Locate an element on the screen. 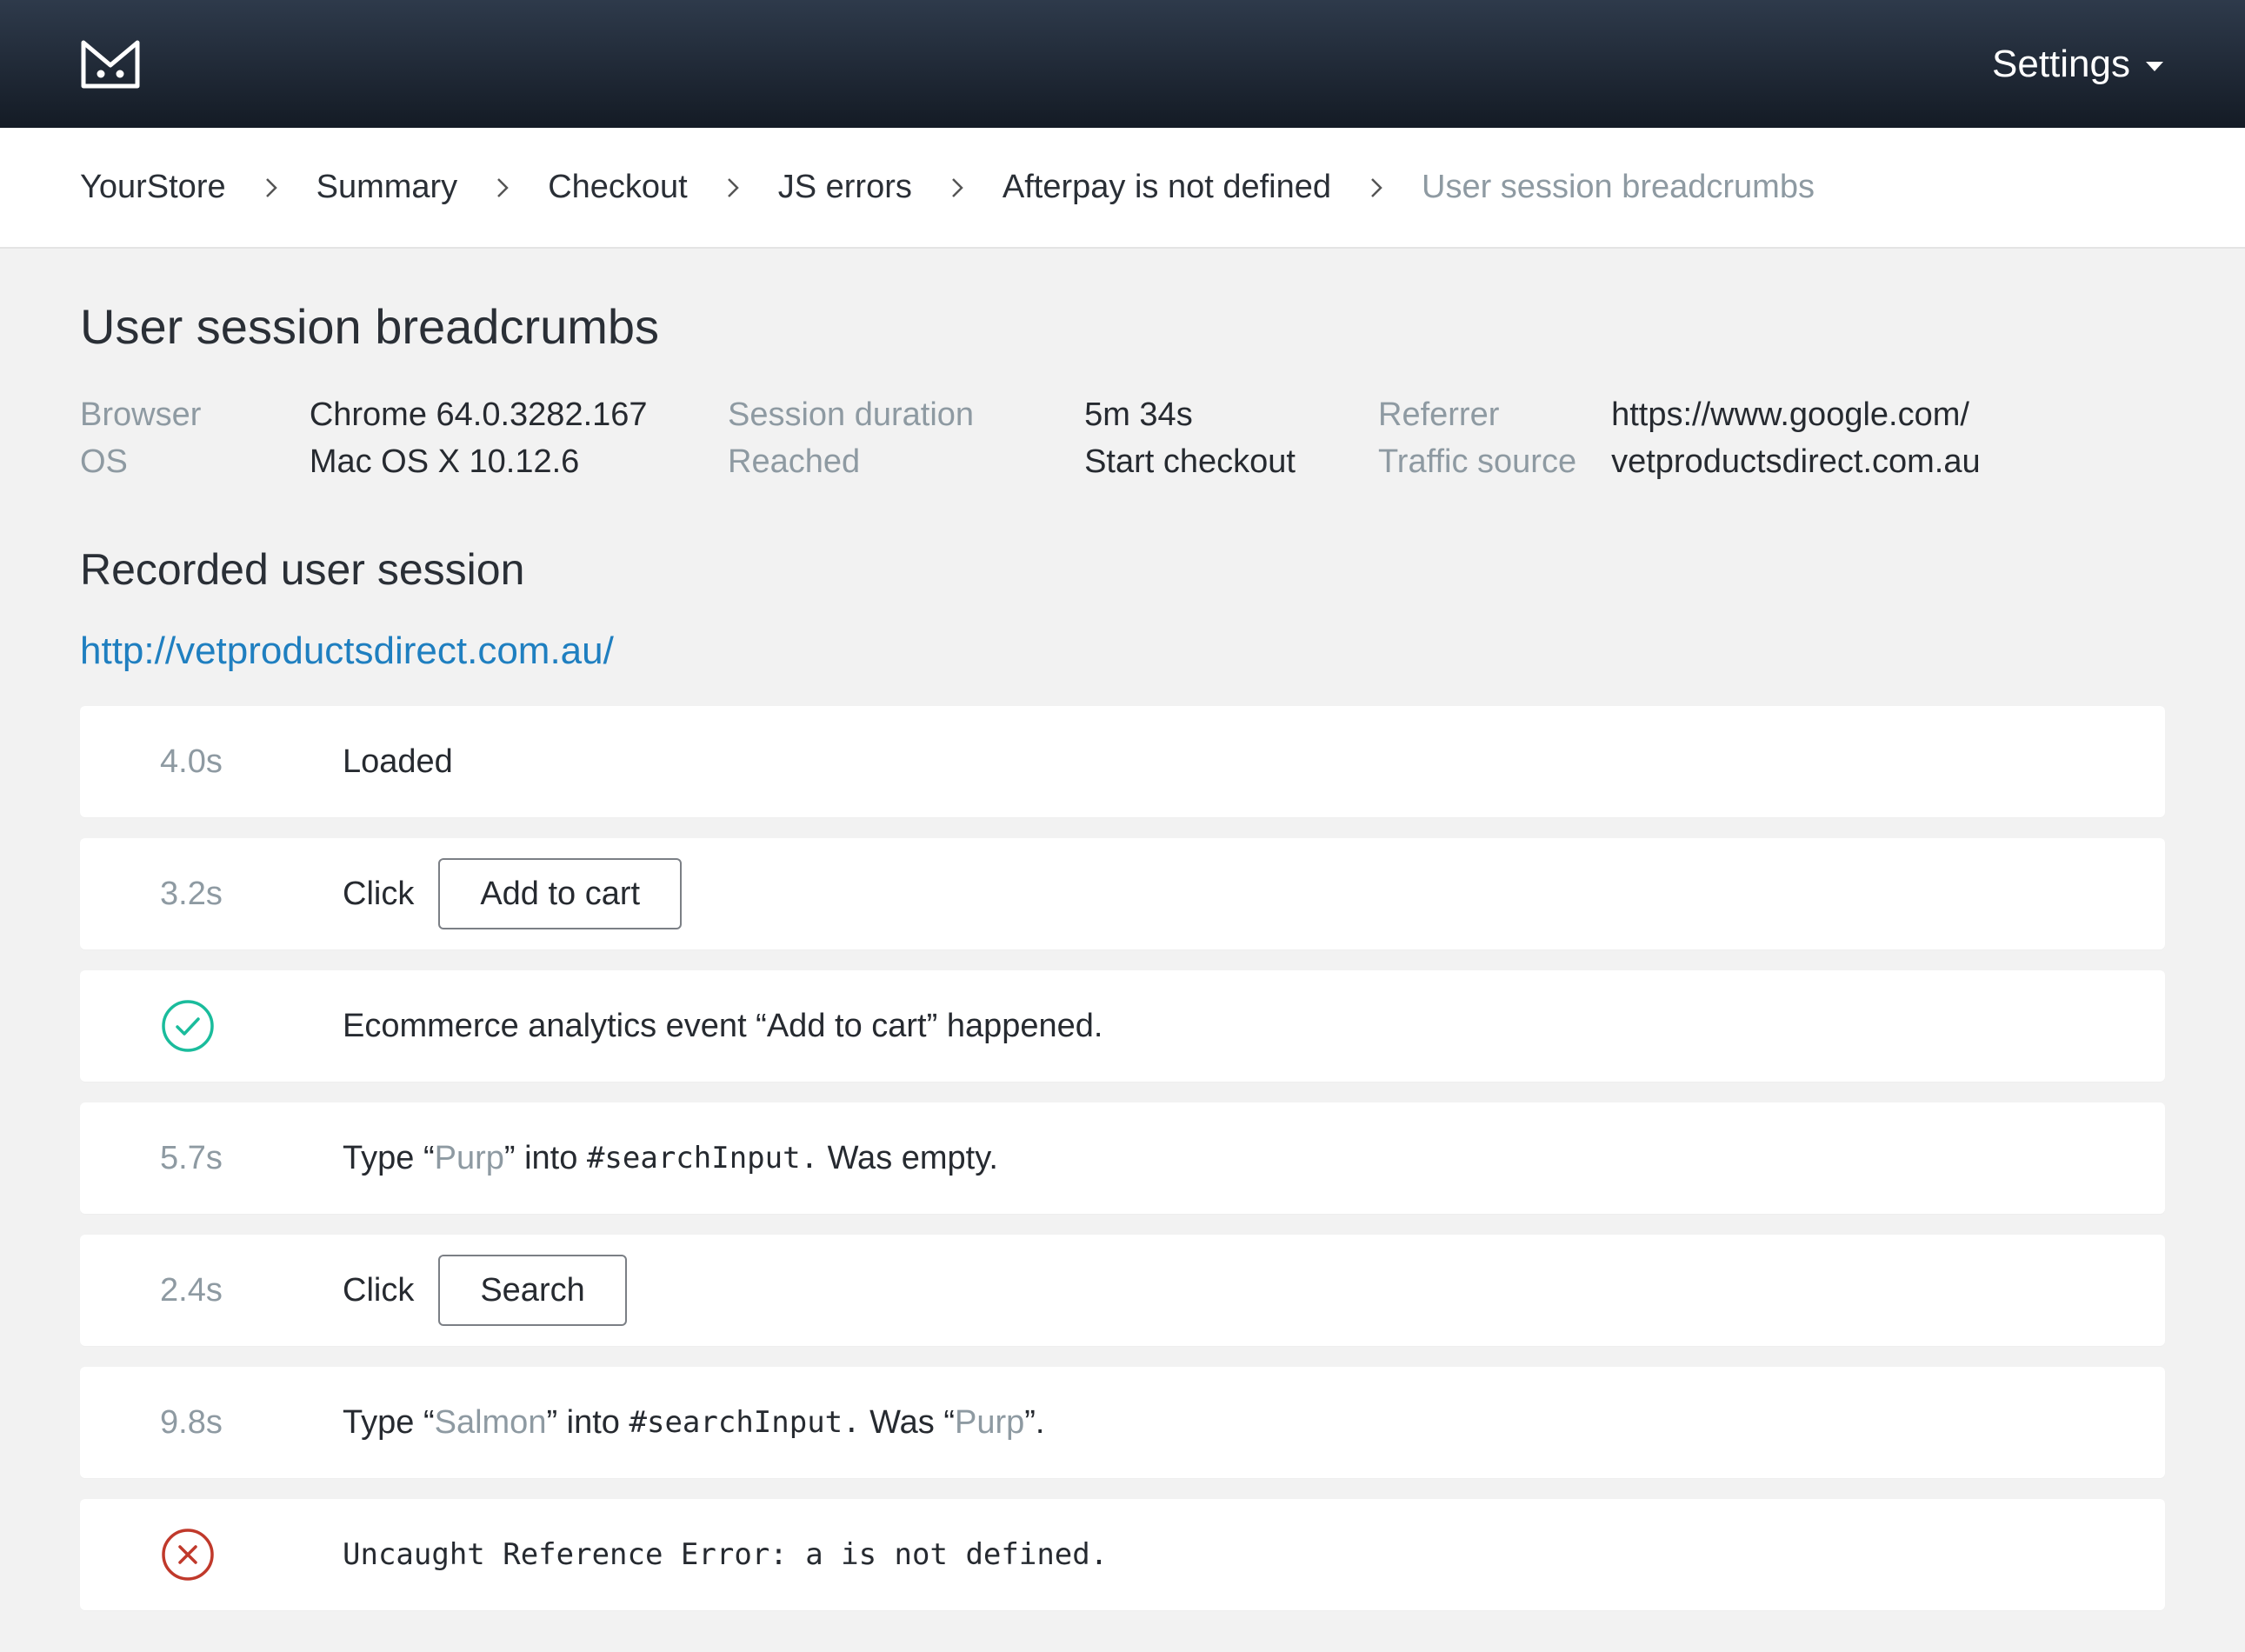 The image size is (2245, 1652). list-item: 2.4s Click Search is located at coordinates (1122, 1290).